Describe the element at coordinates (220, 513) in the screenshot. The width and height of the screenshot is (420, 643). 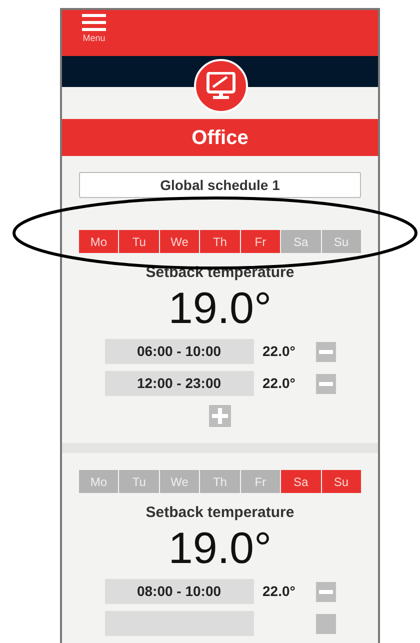
I see `setback-label: Setback temperature` at that location.